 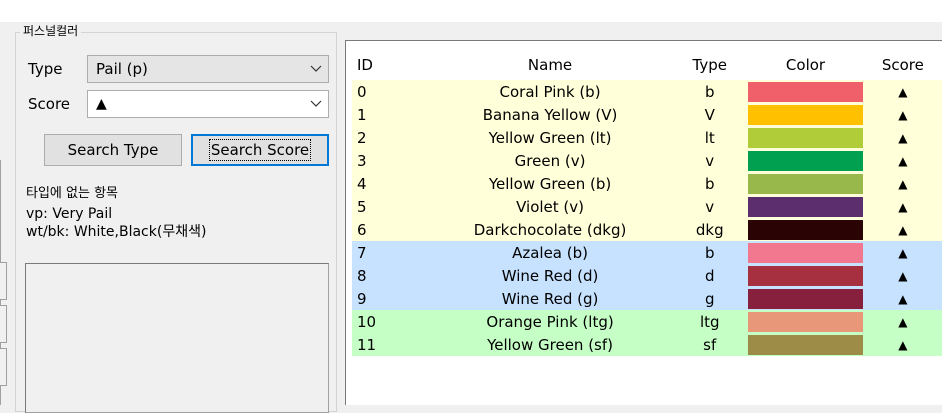 I want to click on table-row: 8 Wine Red (d) d ▲, so click(x=647, y=275).